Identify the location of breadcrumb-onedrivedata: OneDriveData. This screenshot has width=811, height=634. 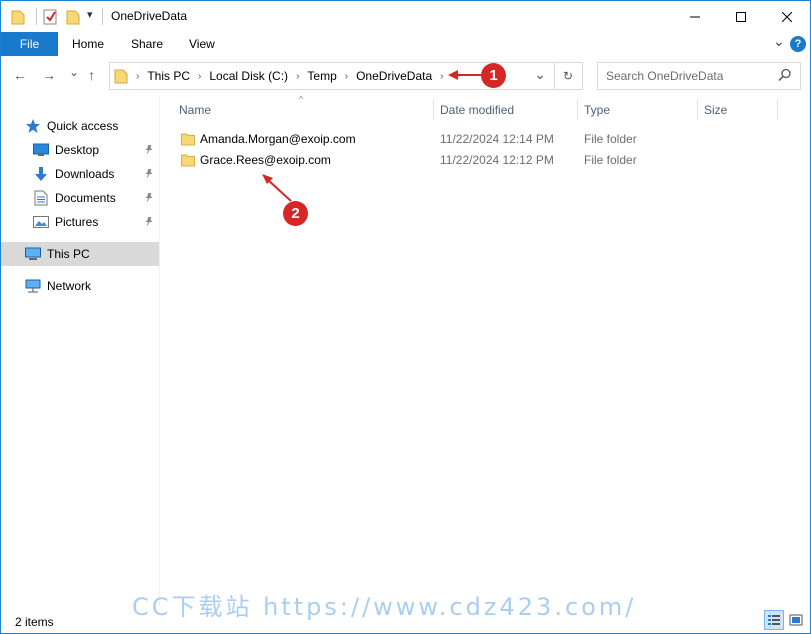
(394, 76).